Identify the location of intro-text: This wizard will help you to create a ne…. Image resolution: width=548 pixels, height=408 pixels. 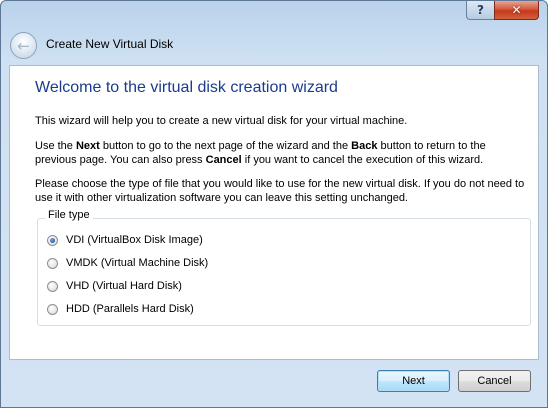
(221, 121).